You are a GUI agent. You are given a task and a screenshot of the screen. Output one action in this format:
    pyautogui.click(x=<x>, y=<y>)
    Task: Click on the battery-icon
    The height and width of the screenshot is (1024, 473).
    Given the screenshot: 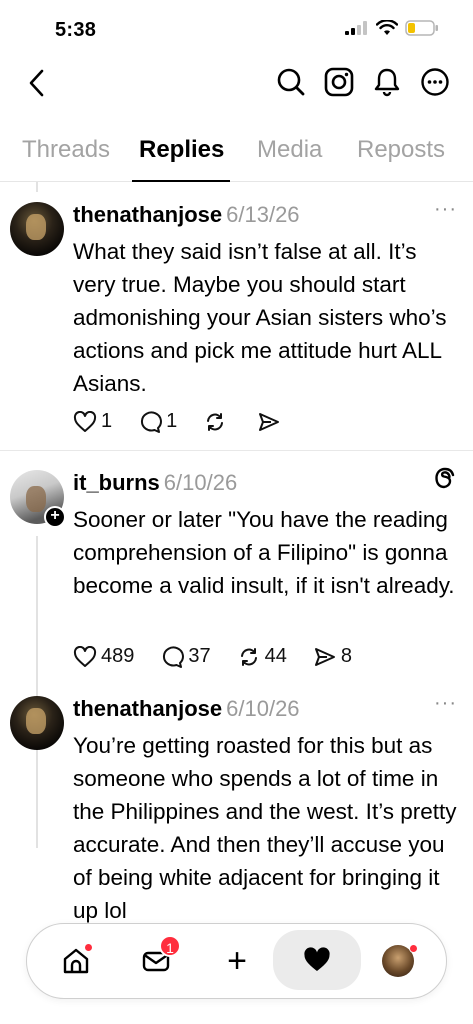 What is the action you would take?
    pyautogui.click(x=421, y=28)
    